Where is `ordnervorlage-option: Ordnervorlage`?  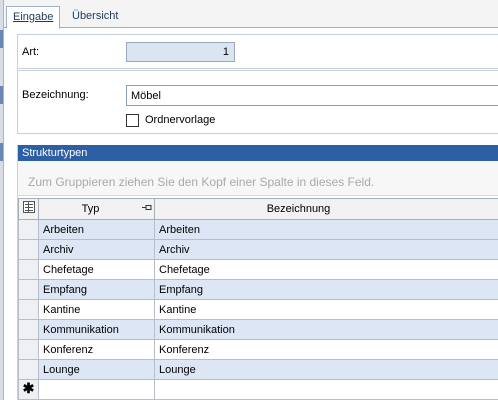 ordnervorlage-option: Ordnervorlage is located at coordinates (170, 120).